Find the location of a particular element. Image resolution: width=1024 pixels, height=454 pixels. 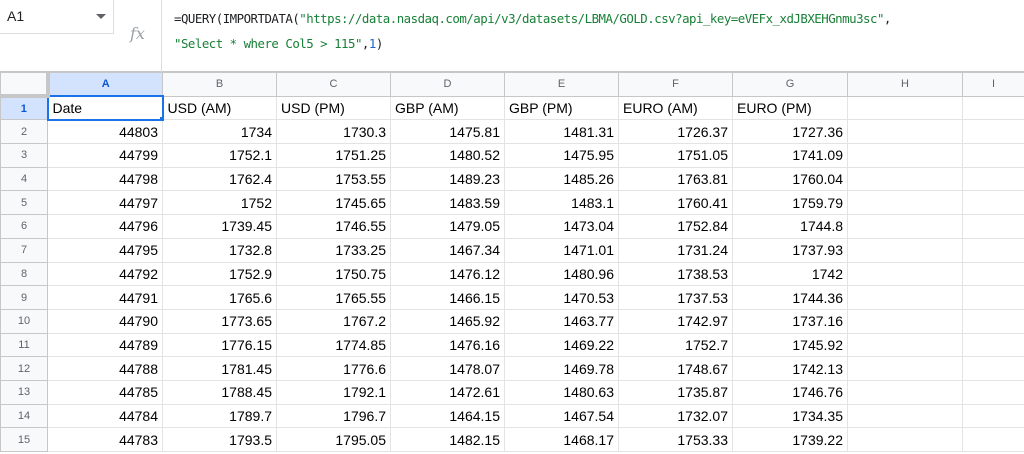

cell: 44791 is located at coordinates (105, 297).